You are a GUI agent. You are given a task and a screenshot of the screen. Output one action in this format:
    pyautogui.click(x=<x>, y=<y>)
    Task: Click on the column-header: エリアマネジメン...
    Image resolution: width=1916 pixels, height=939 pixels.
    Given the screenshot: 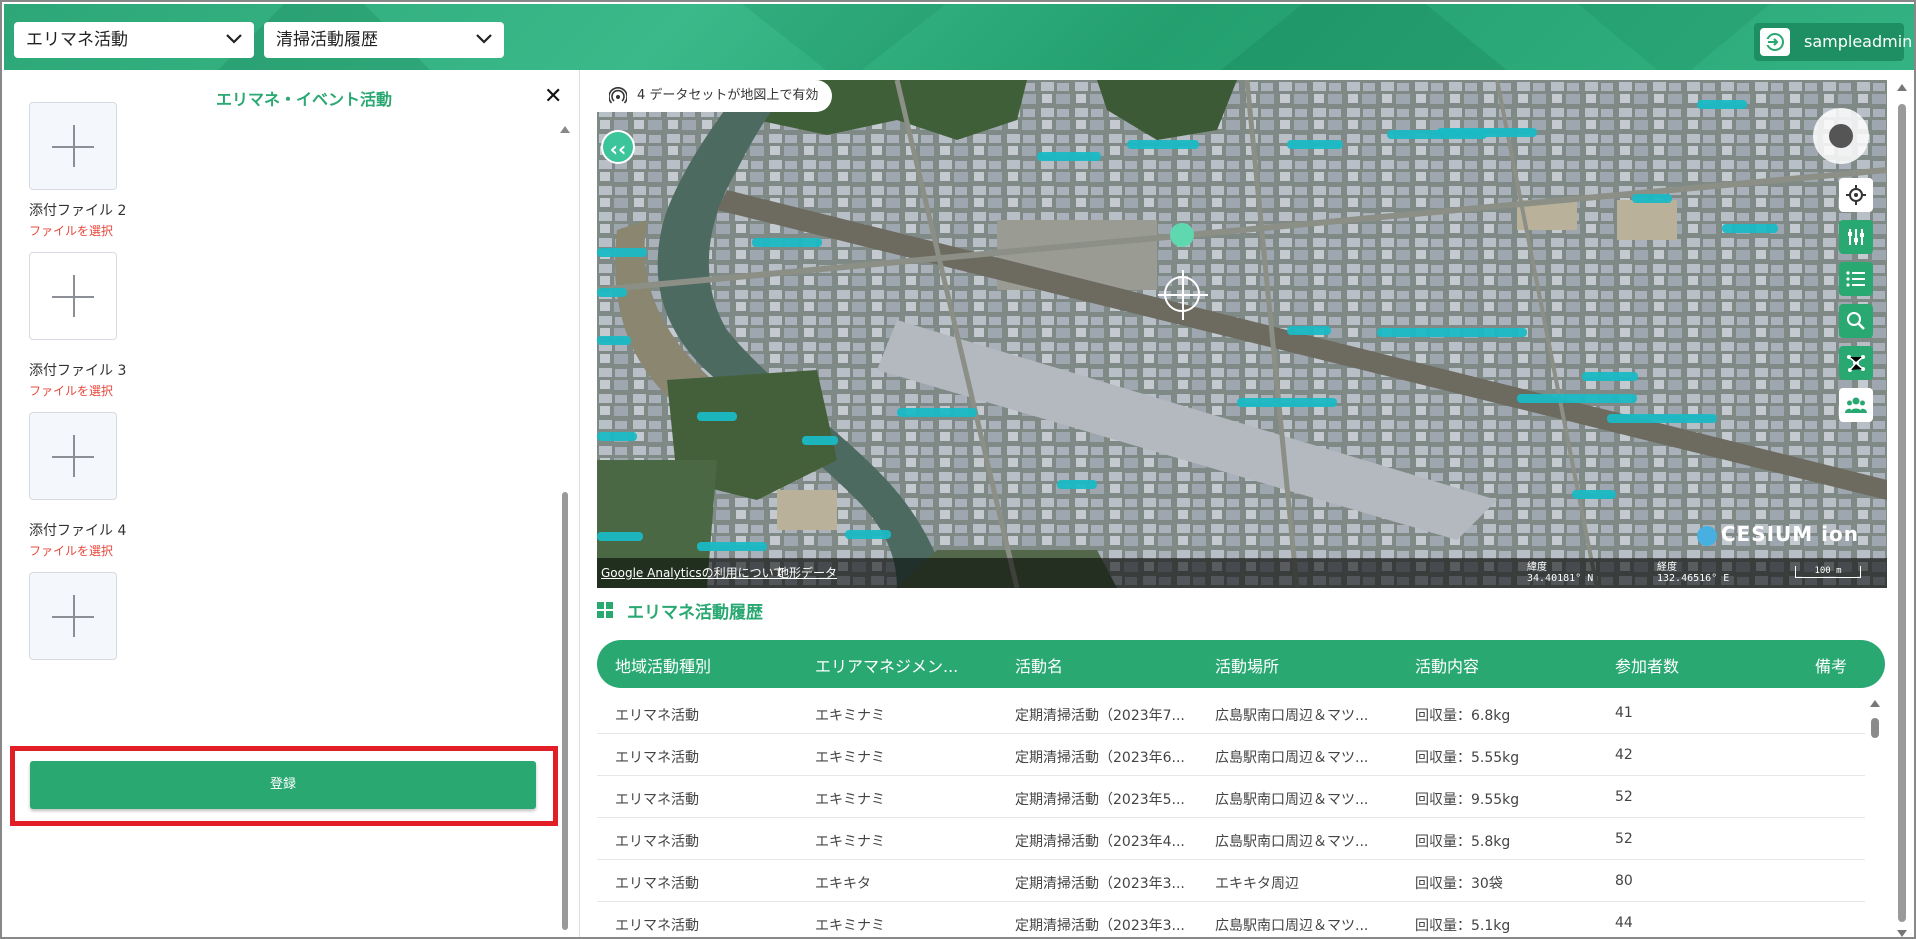 What is the action you would take?
    pyautogui.click(x=886, y=665)
    